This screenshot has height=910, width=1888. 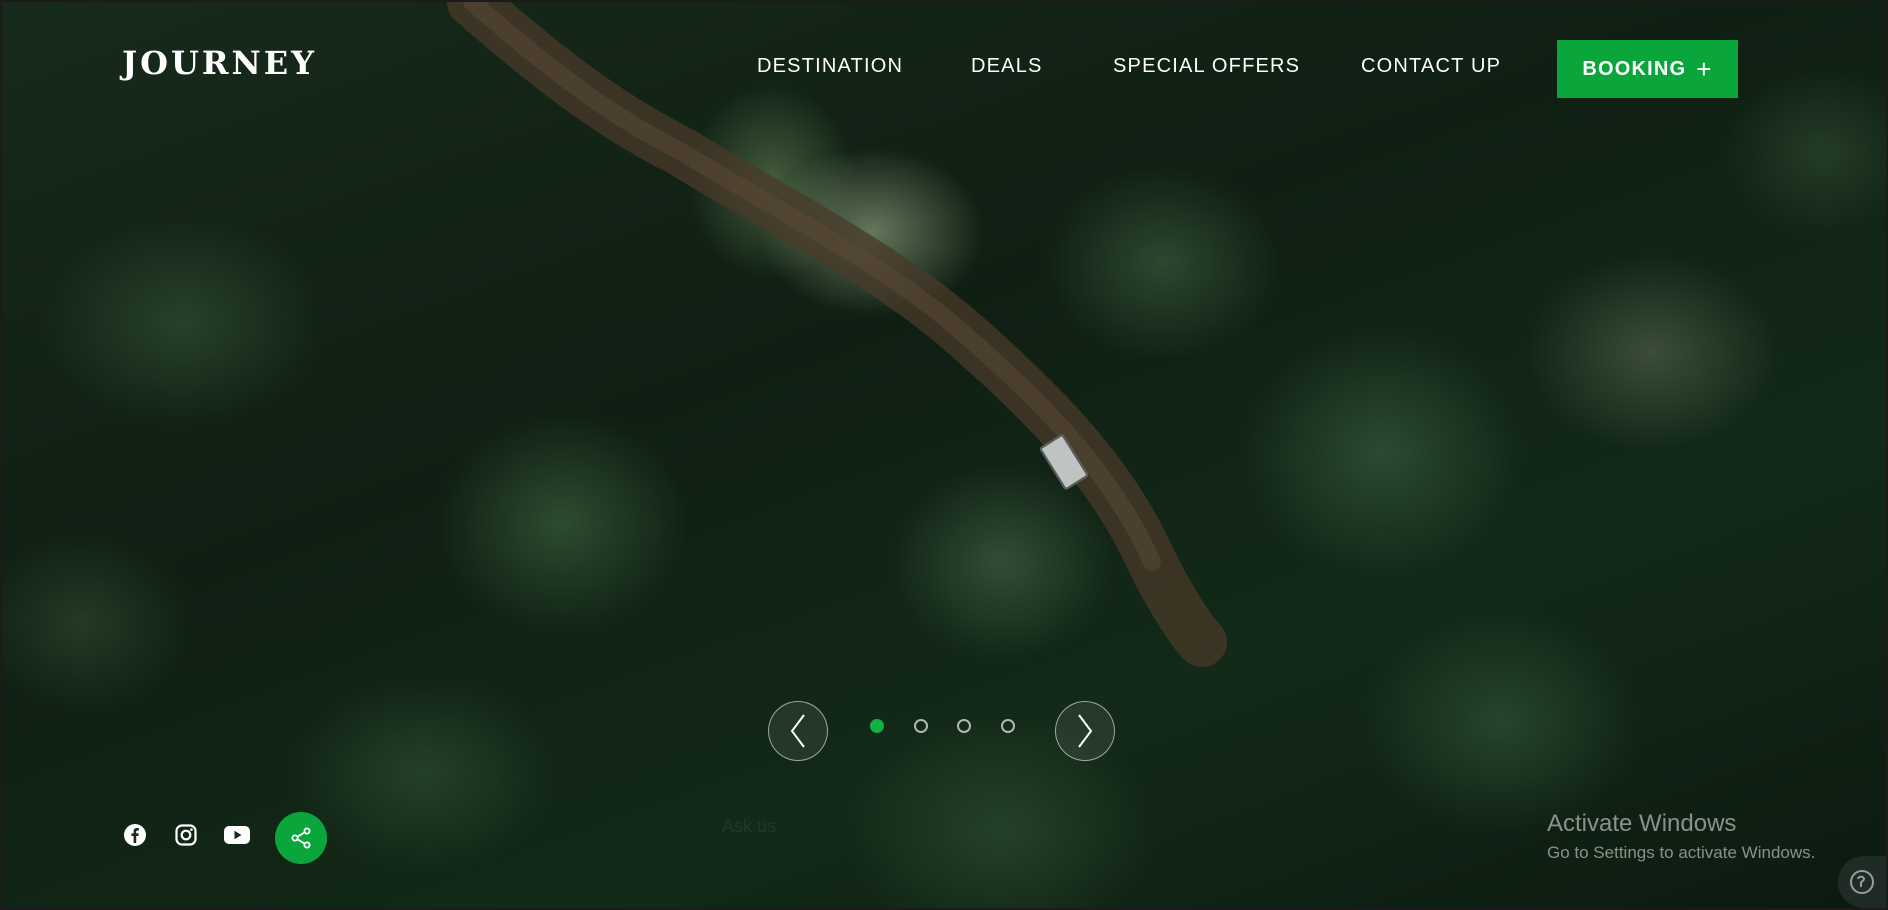 What do you see at coordinates (830, 66) in the screenshot?
I see `nav-item-destination: DESTINATION` at bounding box center [830, 66].